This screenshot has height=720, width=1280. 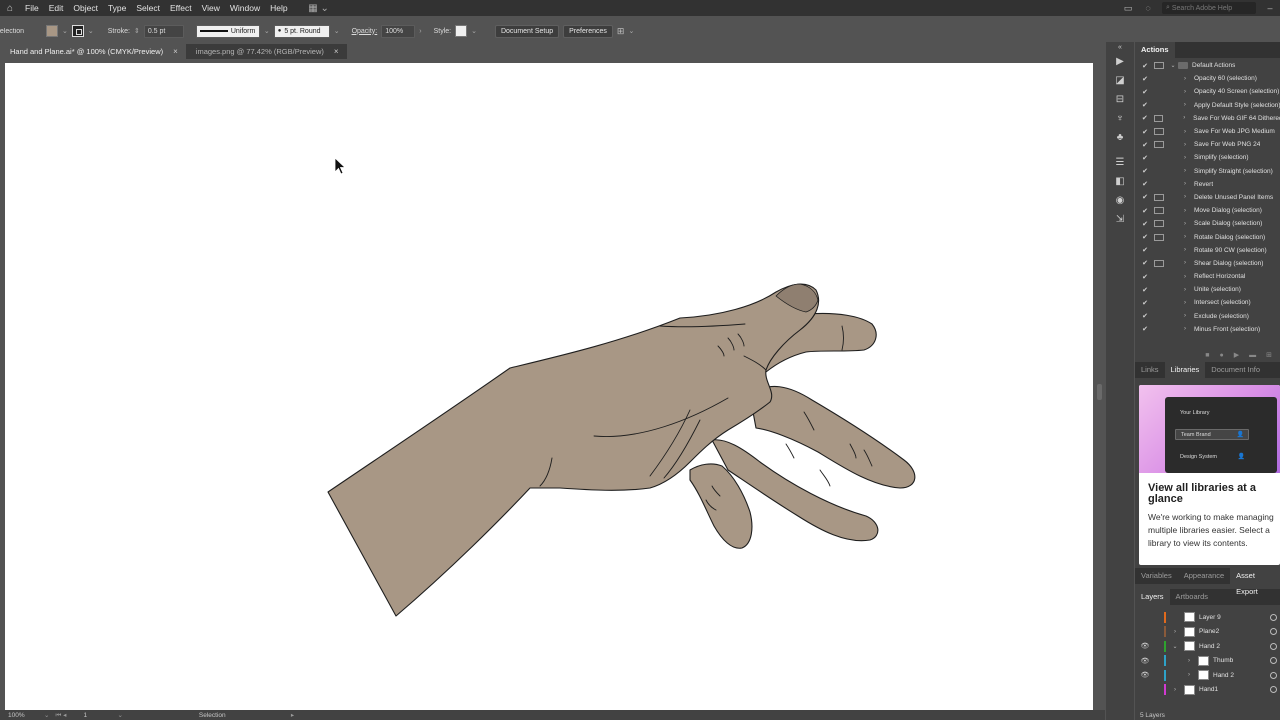 What do you see at coordinates (1207, 675) in the screenshot?
I see `layer-row: 👁 › Hand 2` at bounding box center [1207, 675].